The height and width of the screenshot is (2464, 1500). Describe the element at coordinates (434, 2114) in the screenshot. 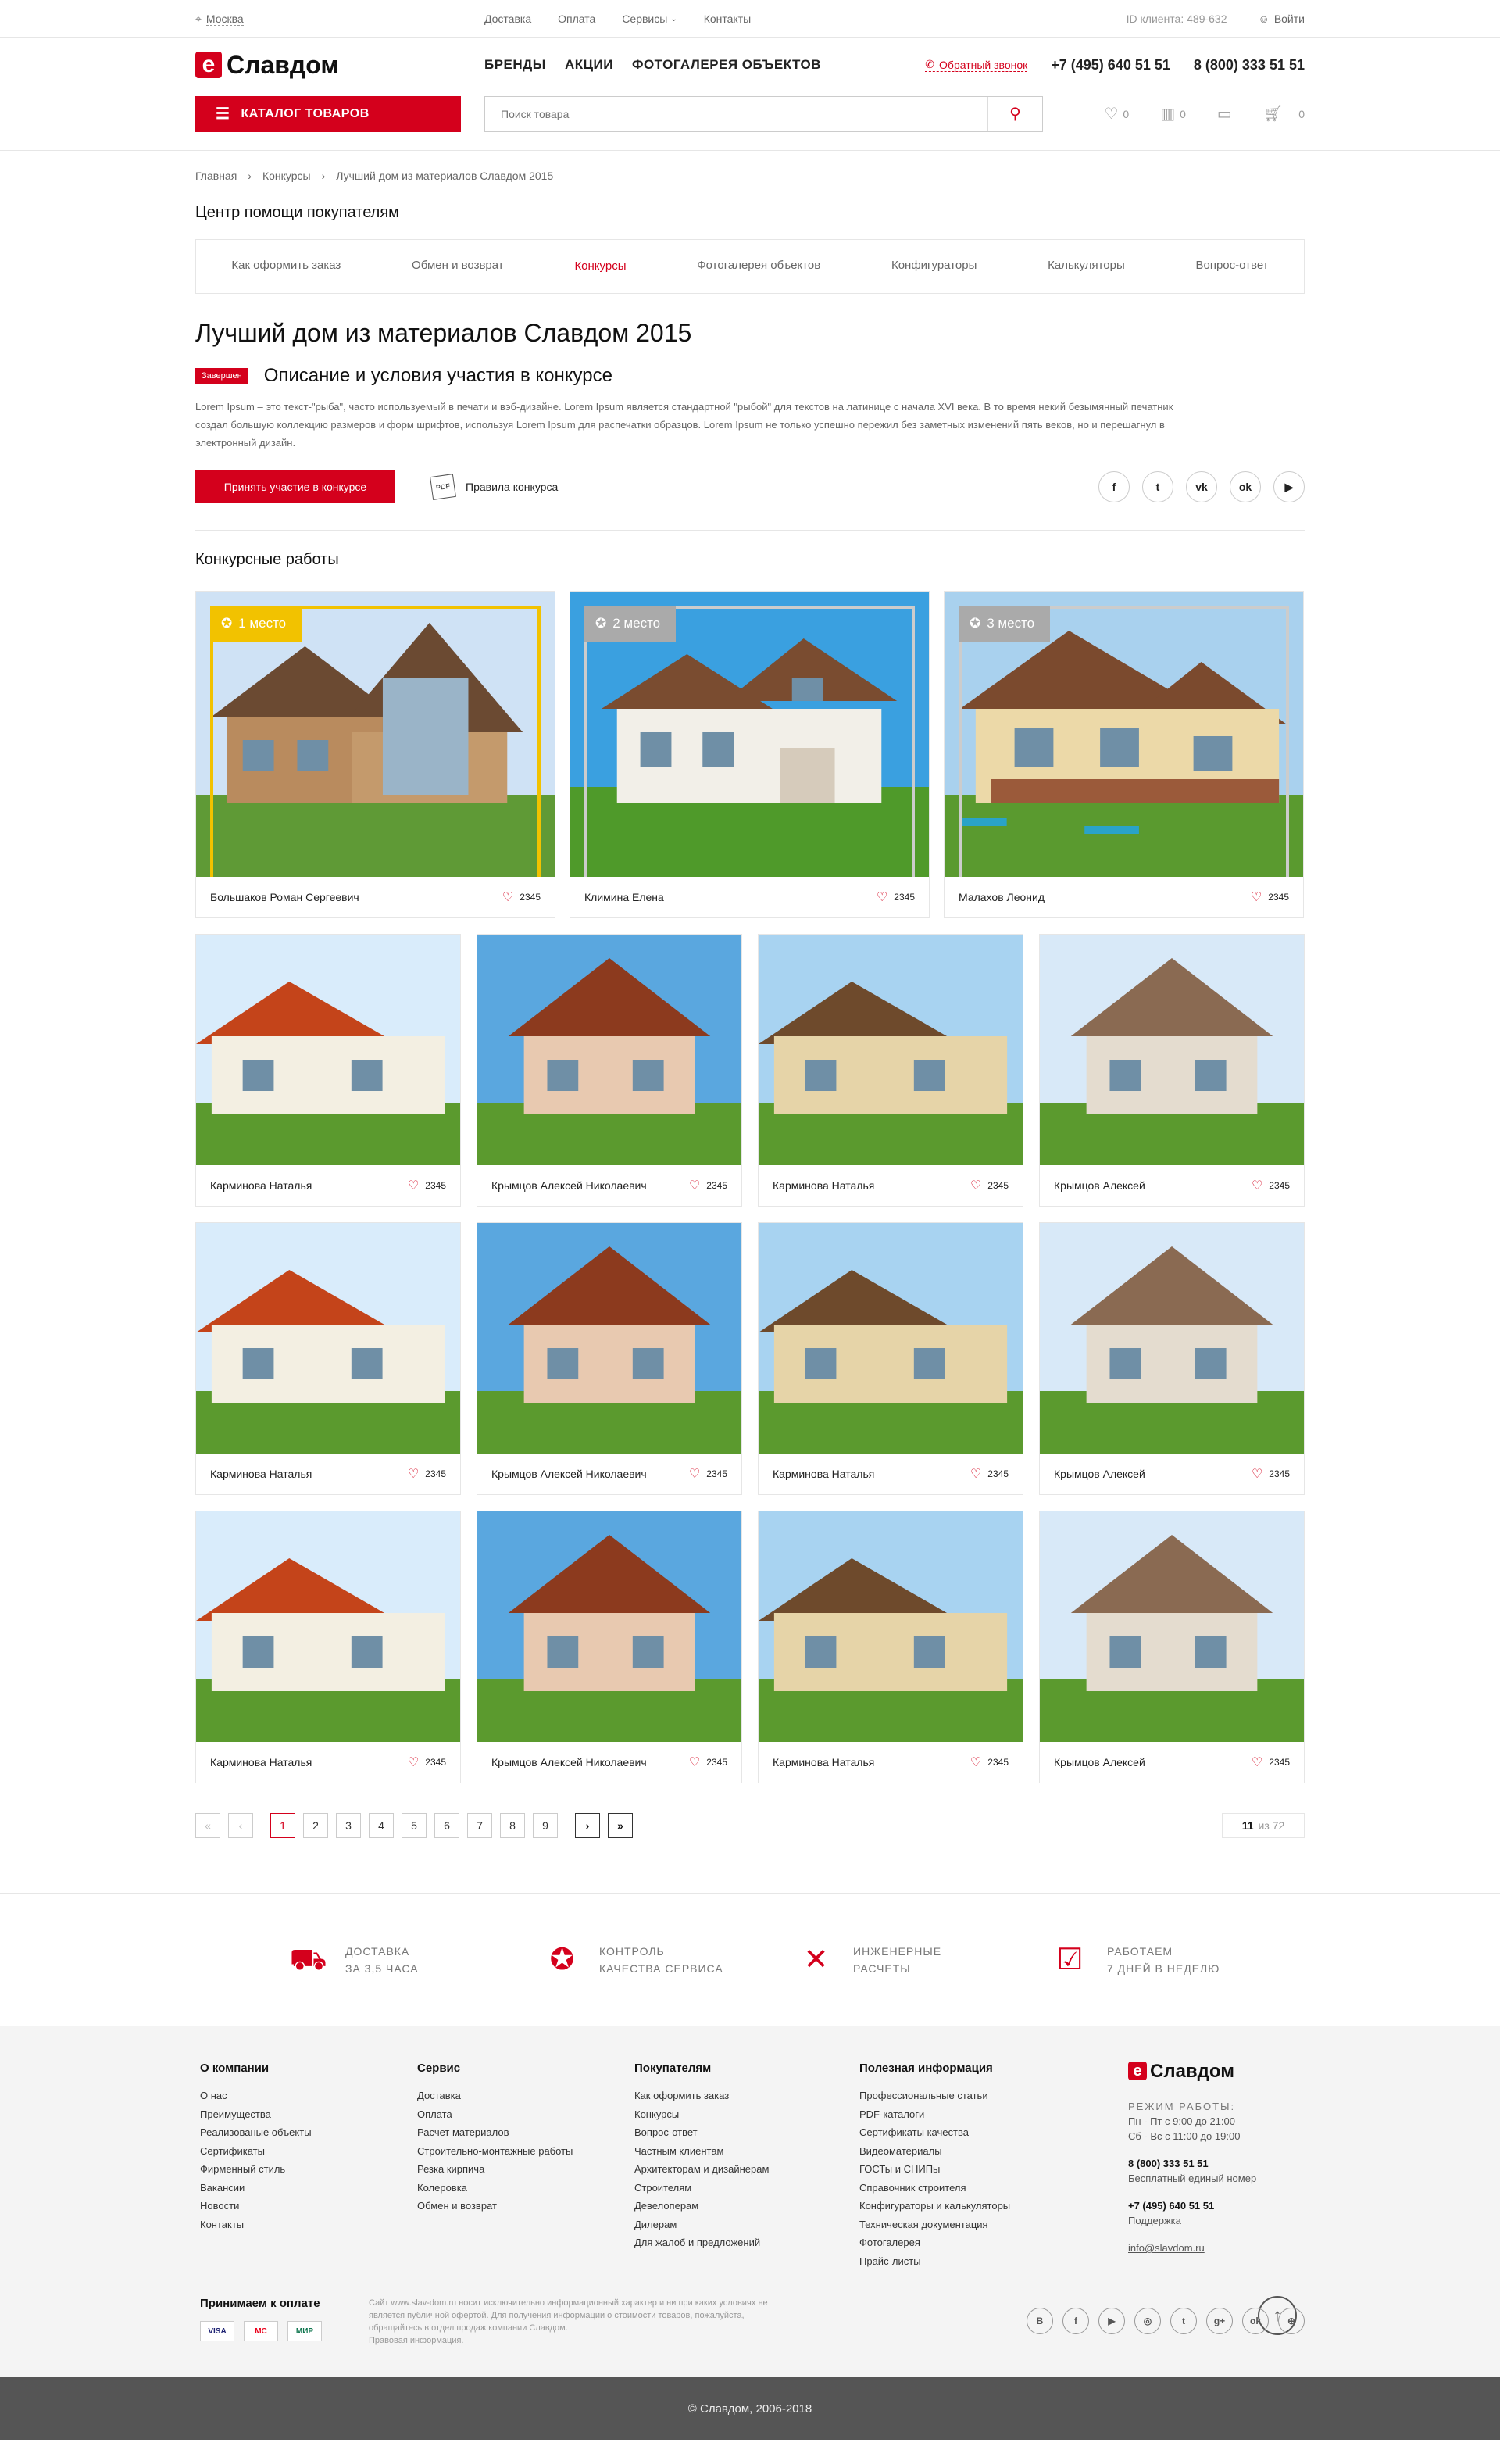

I see `footer-link: Оплата` at that location.